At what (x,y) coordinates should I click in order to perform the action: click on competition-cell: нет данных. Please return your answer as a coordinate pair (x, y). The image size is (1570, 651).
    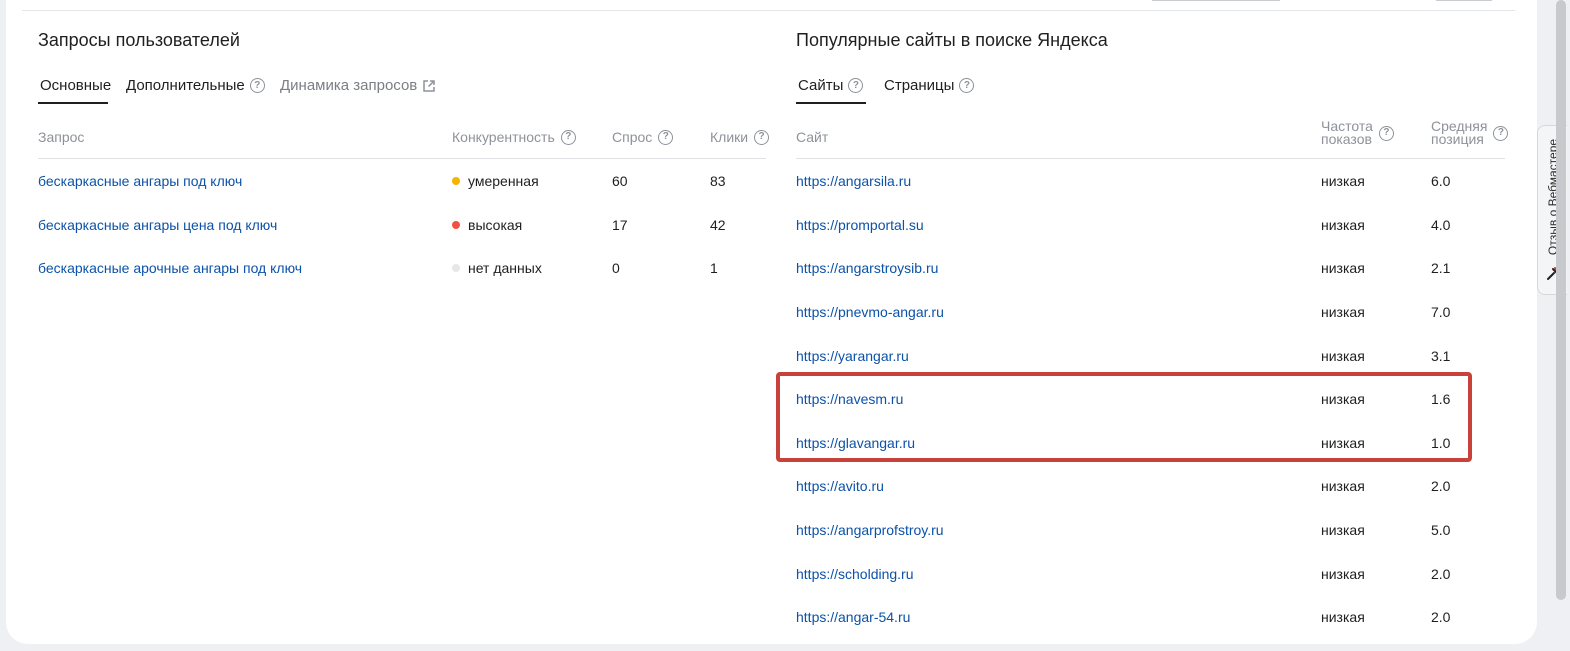
    Looking at the image, I should click on (497, 268).